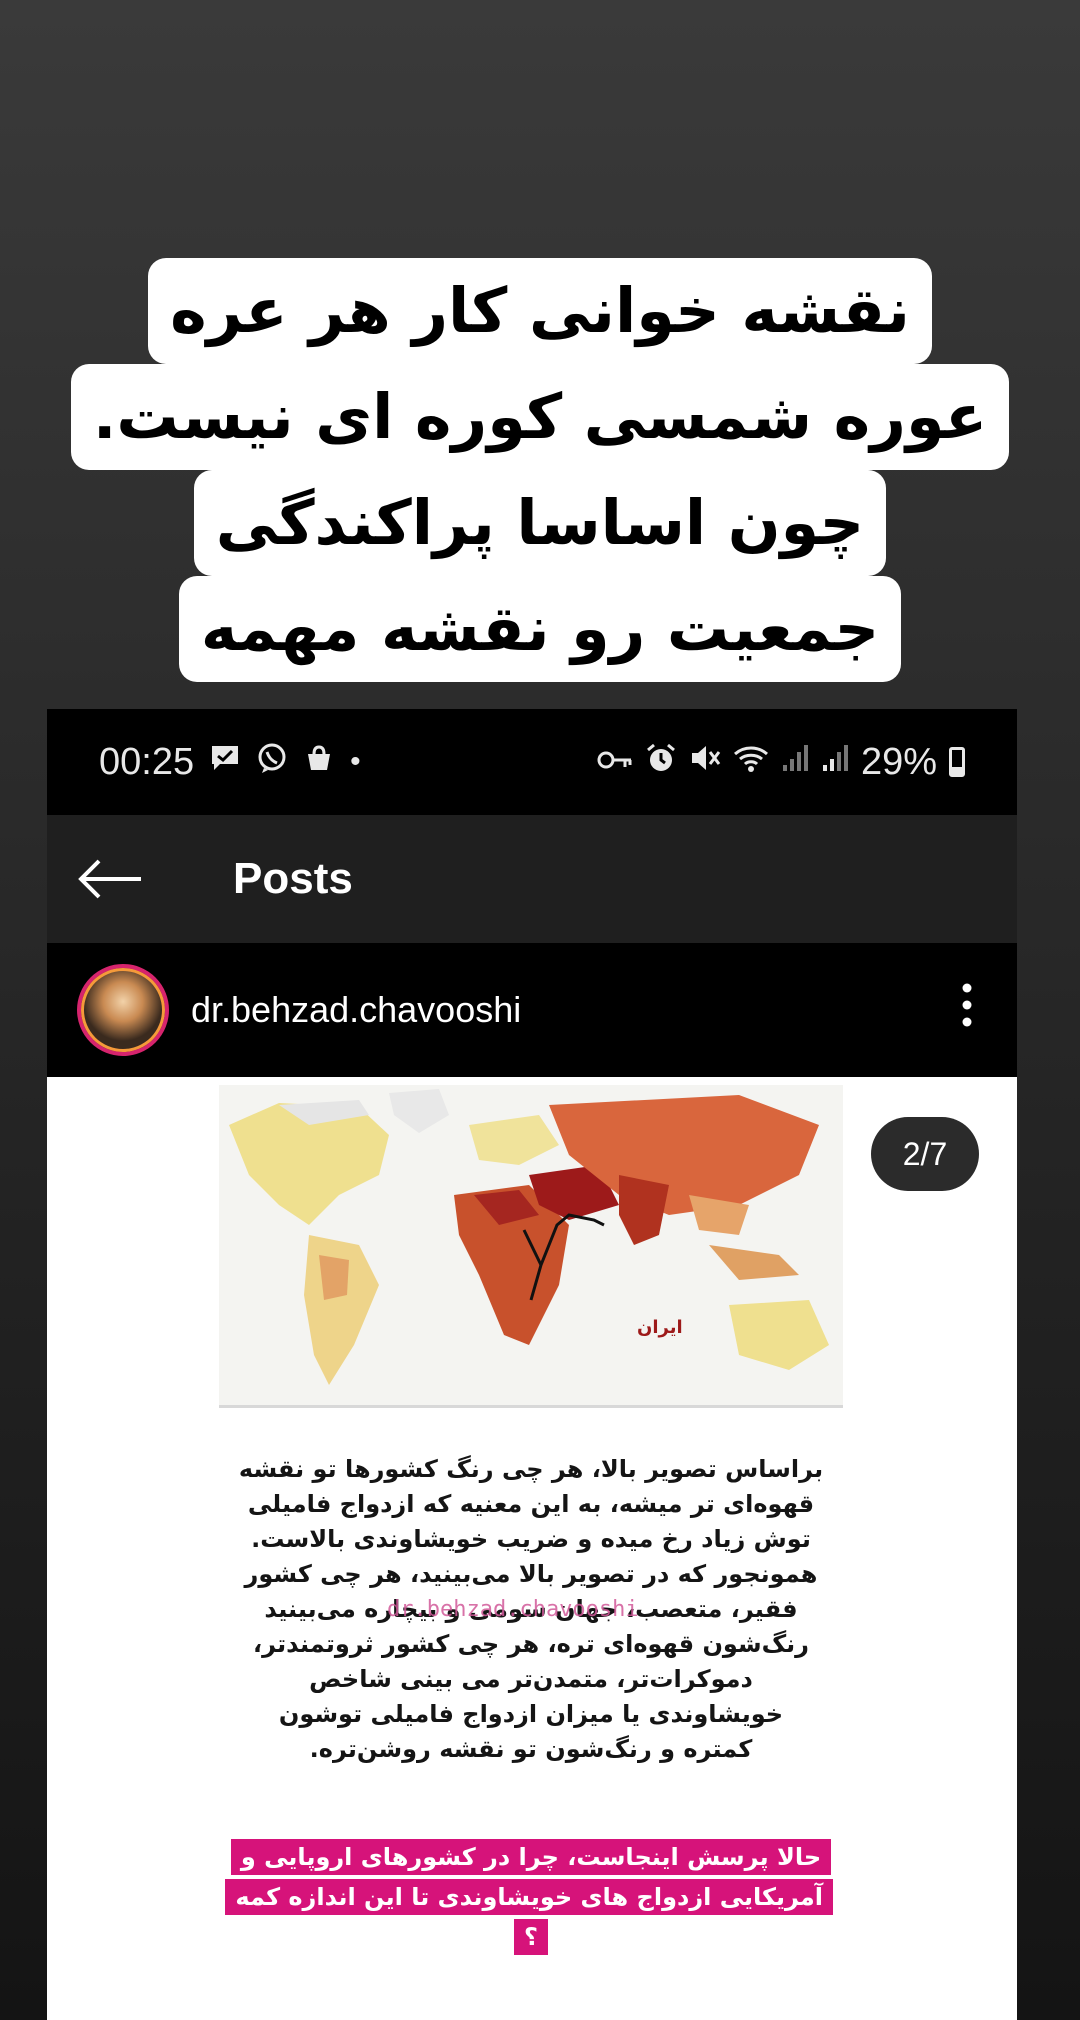 The width and height of the screenshot is (1080, 2020). I want to click on caption-line-2: عوره شمسی کوره ای نیست., so click(540, 417).